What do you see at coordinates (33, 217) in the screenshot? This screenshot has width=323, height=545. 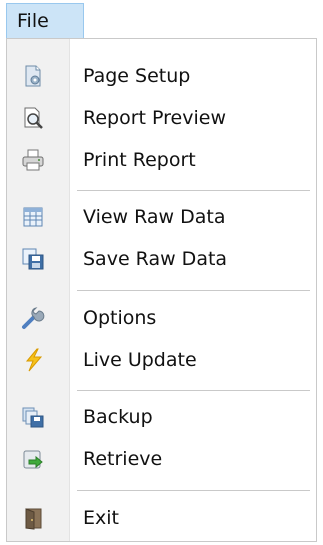 I see `table-icon` at bounding box center [33, 217].